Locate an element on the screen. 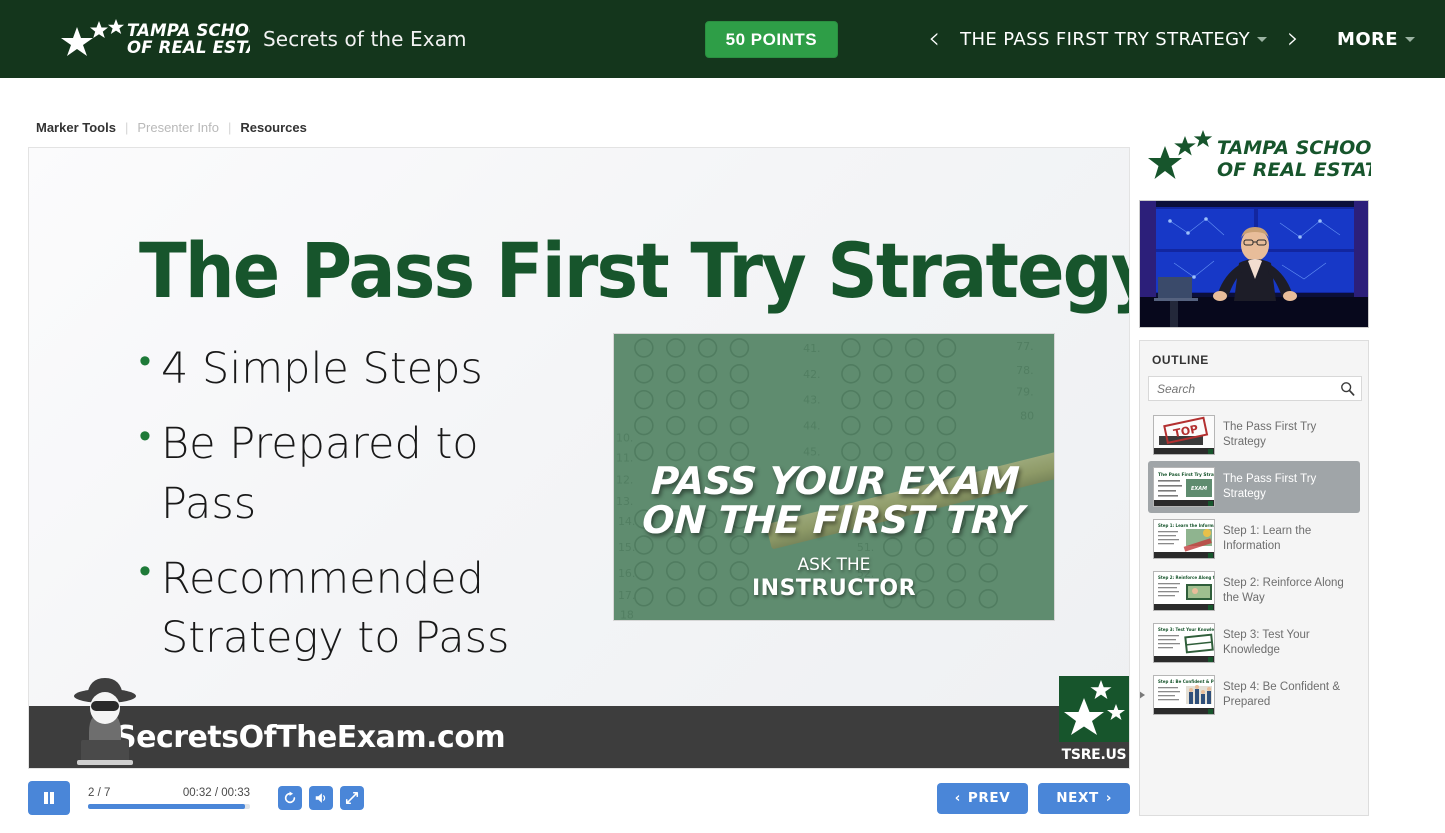  svg-text: Step 3: Test Your Knowledge is located at coordinates (1186, 629).